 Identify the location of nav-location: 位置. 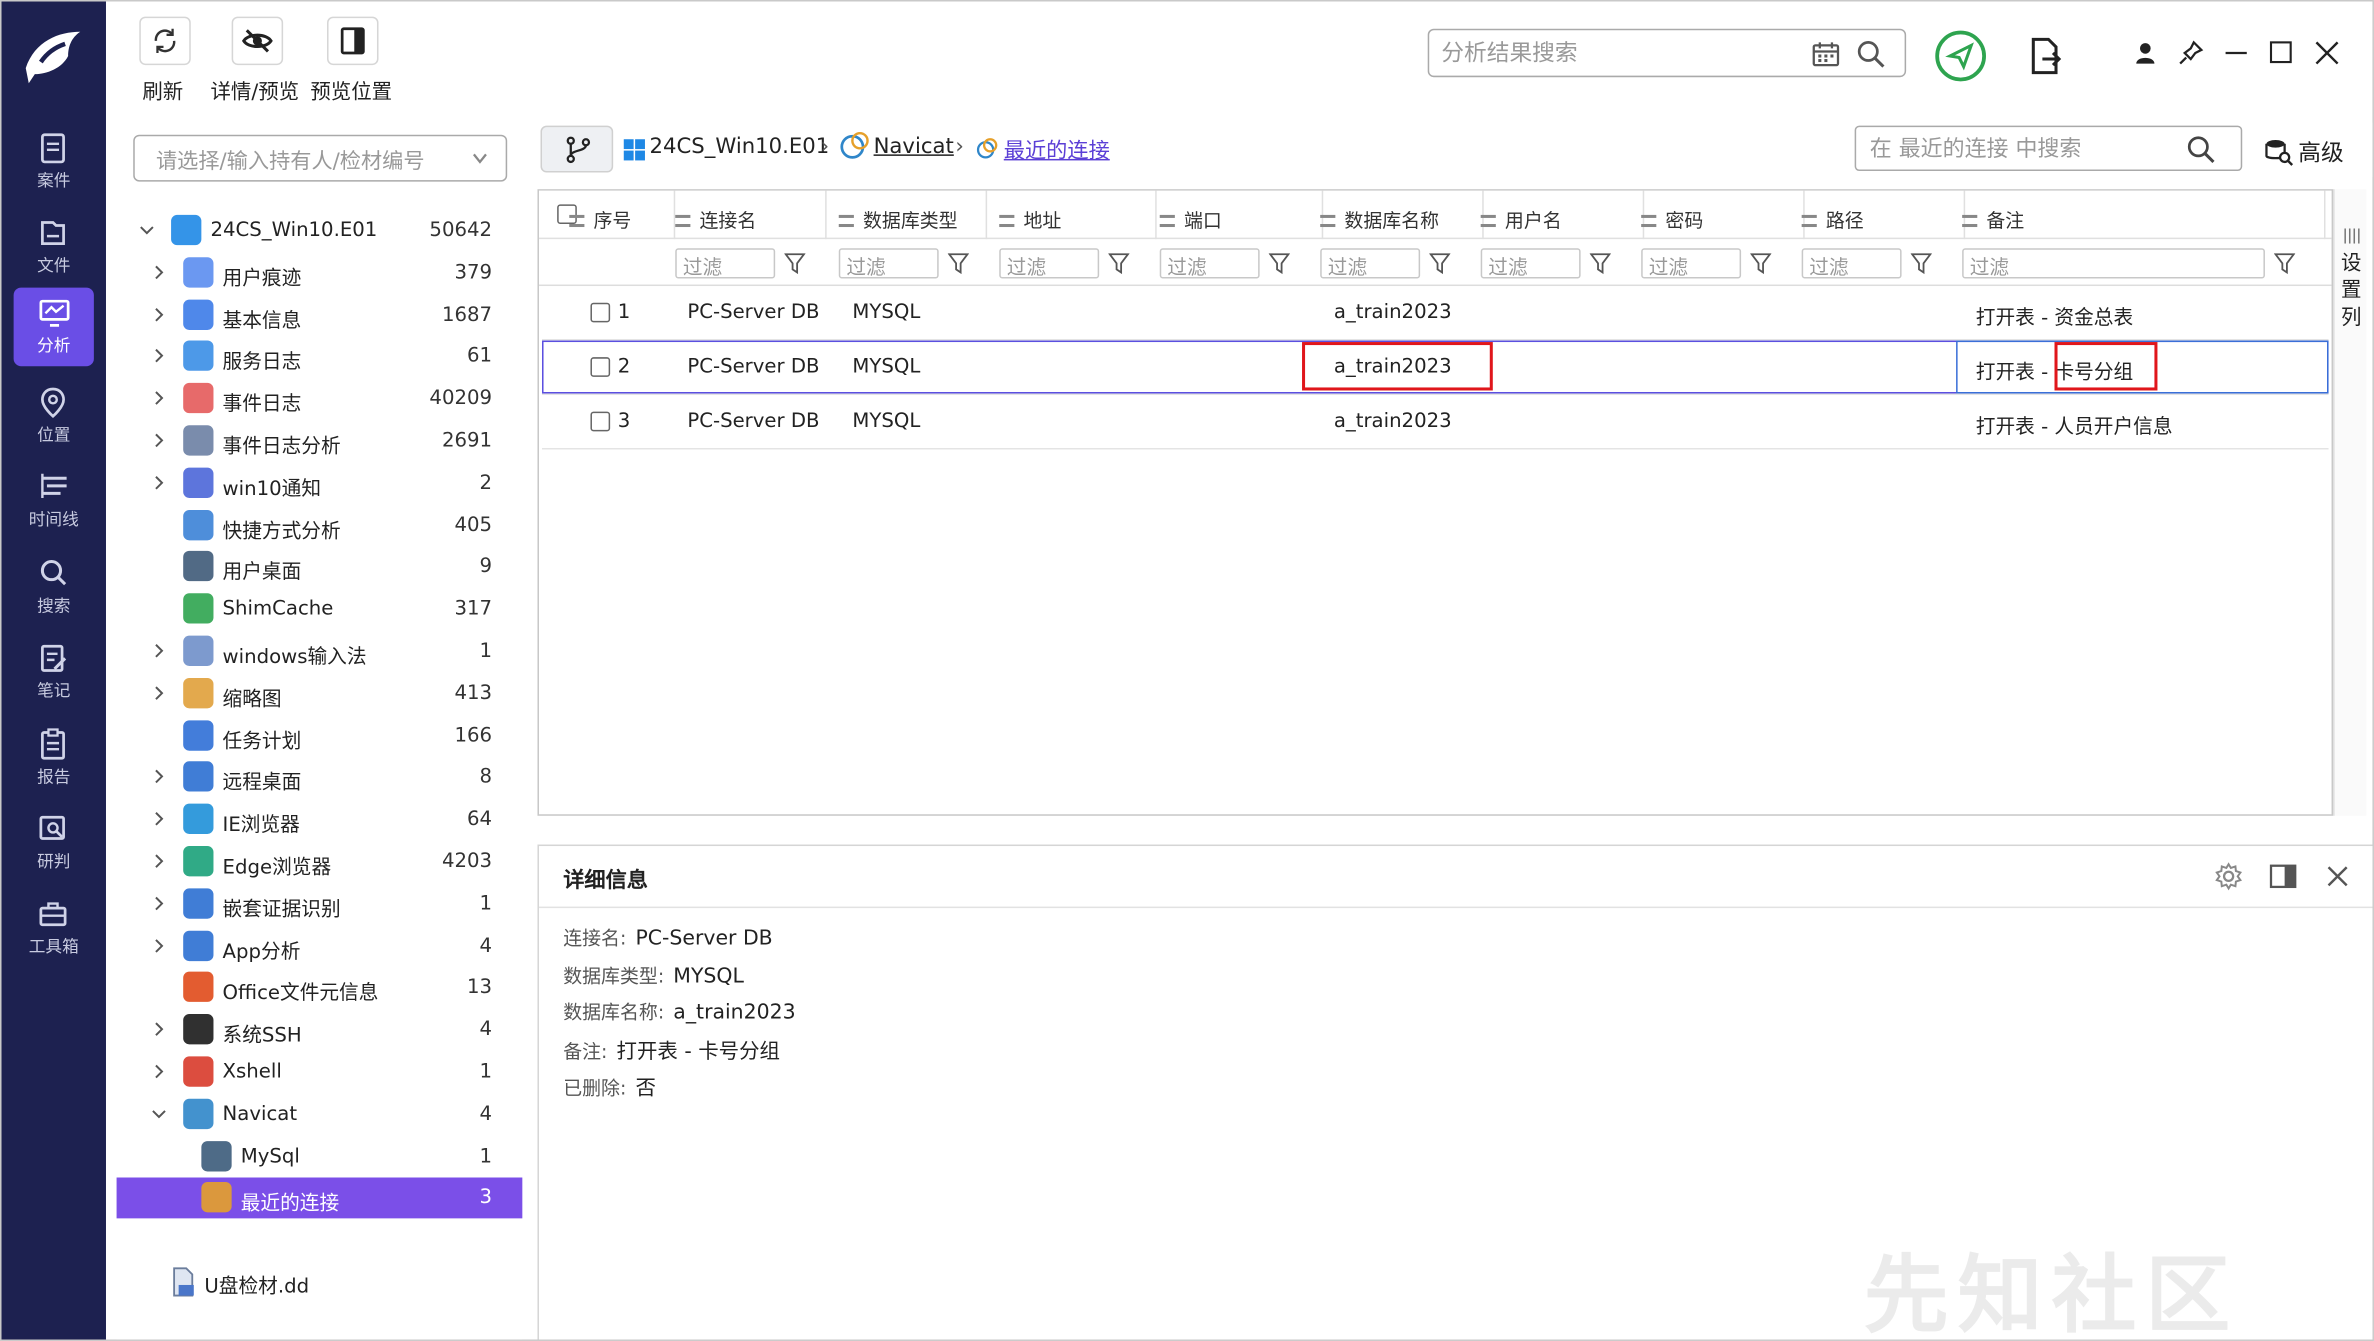
(54, 416).